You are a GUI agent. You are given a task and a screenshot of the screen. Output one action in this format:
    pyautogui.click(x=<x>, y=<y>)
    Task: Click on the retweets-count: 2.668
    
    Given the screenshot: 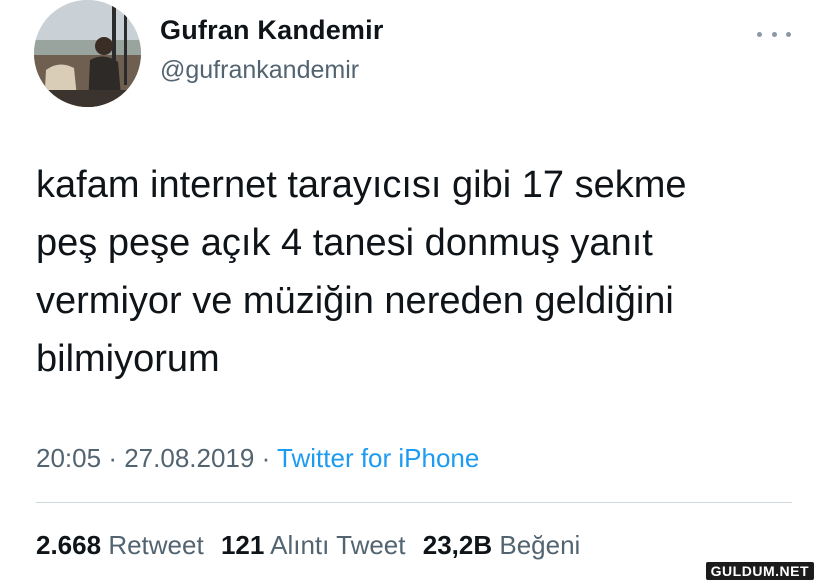 What is the action you would take?
    pyautogui.click(x=69, y=545)
    